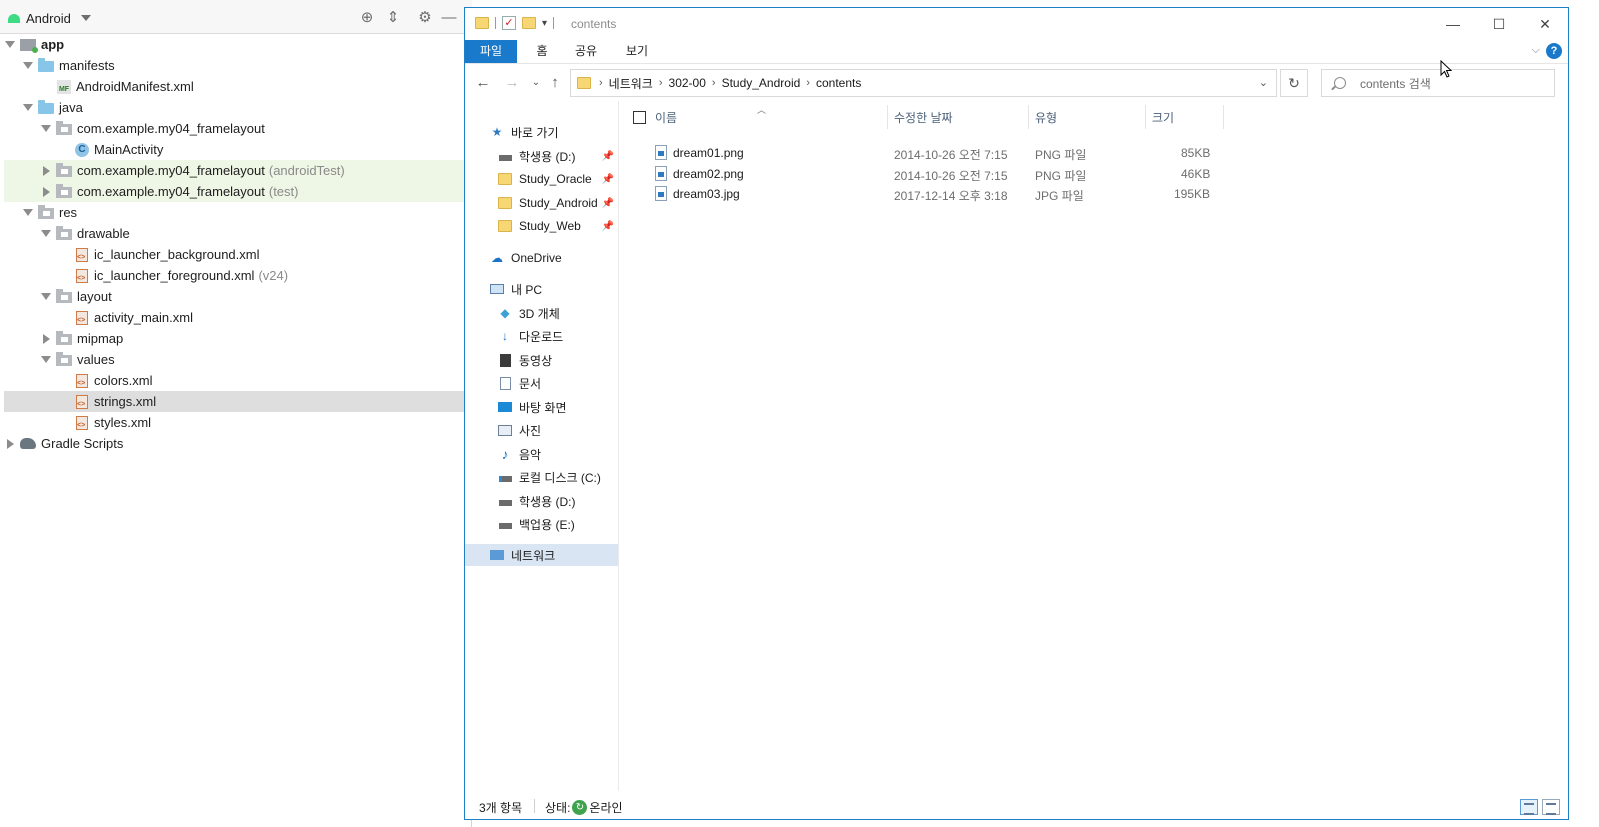 The width and height of the screenshot is (1599, 827). Describe the element at coordinates (238, 401) in the screenshot. I see `tree-item-strings: strings.xml` at that location.